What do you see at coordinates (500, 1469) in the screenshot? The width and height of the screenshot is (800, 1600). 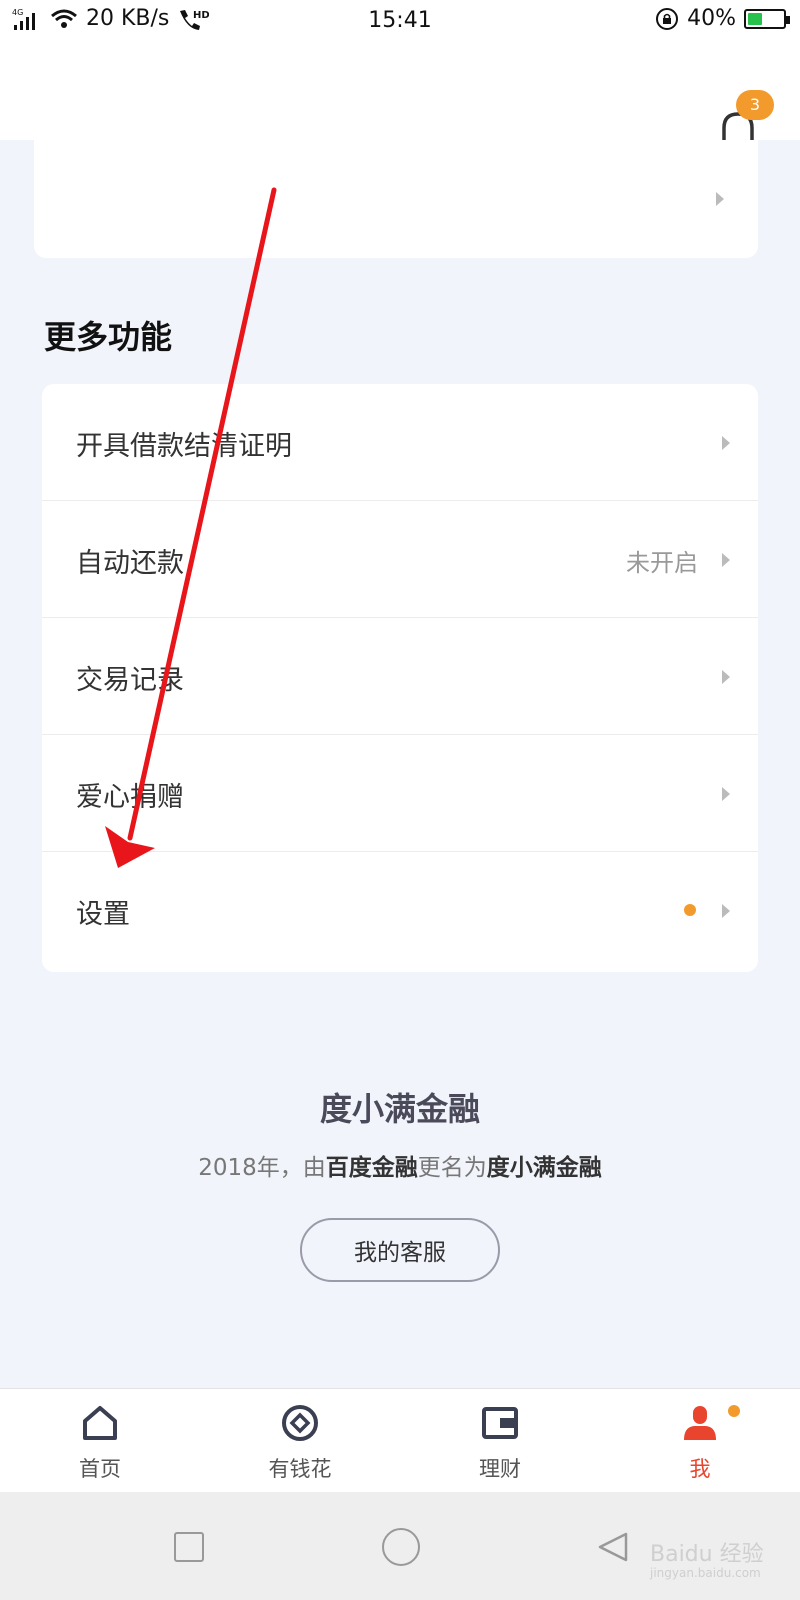 I see `tab-label: 理财` at bounding box center [500, 1469].